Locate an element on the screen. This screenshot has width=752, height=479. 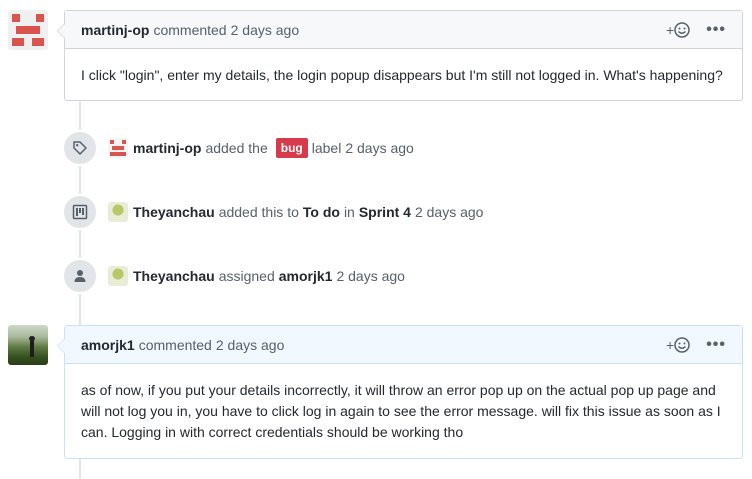
event-text: added the is located at coordinates (236, 148).